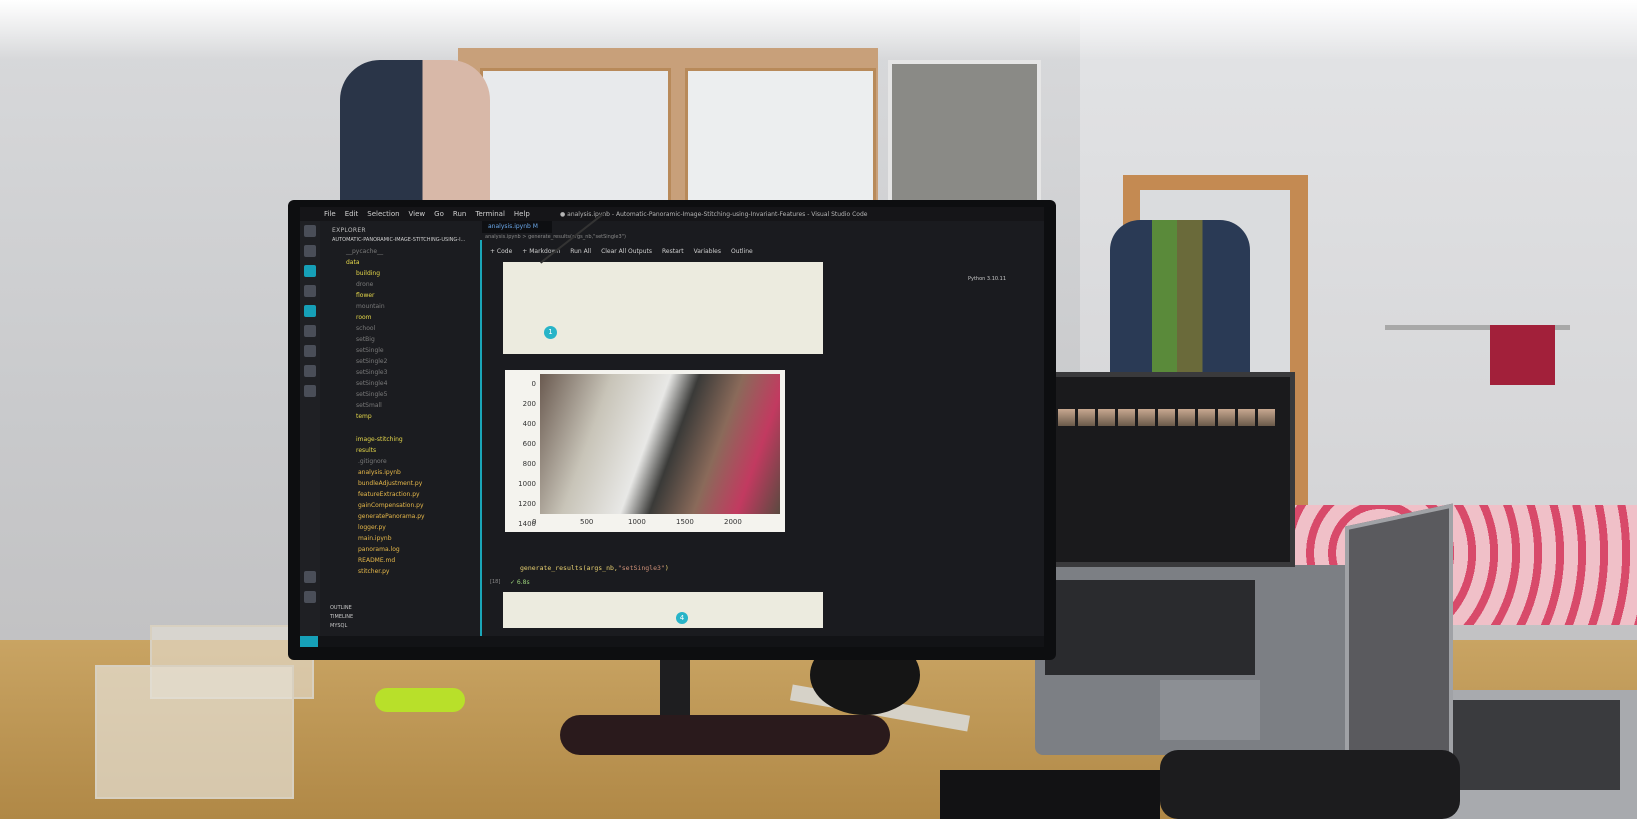 The width and height of the screenshot is (1637, 819). What do you see at coordinates (371, 372) in the screenshot?
I see `tree-item: setSingle3` at bounding box center [371, 372].